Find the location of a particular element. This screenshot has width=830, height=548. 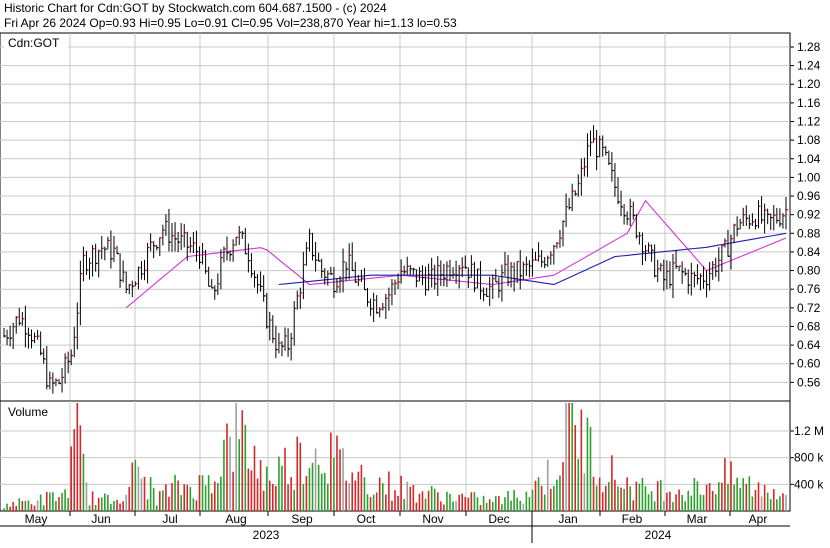

price-tick-label: 0.60 is located at coordinates (809, 364).